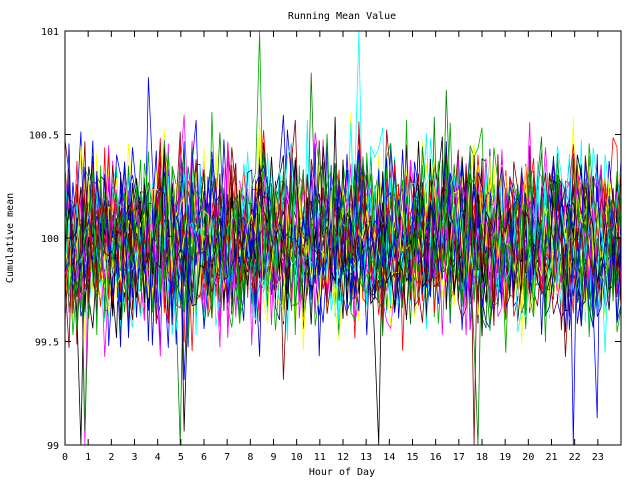 Image resolution: width=640 pixels, height=480 pixels. Describe the element at coordinates (50, 32) in the screenshot. I see `y-tick-label: 101` at that location.